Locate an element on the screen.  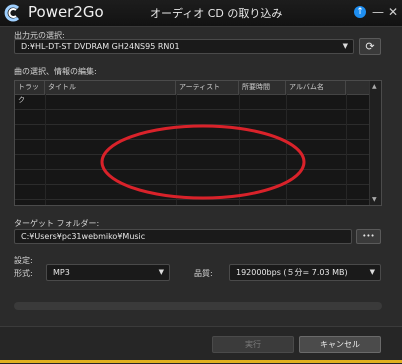
quality-select-value: 192000bps (５分= 7.03 MB) is located at coordinates (292, 272).